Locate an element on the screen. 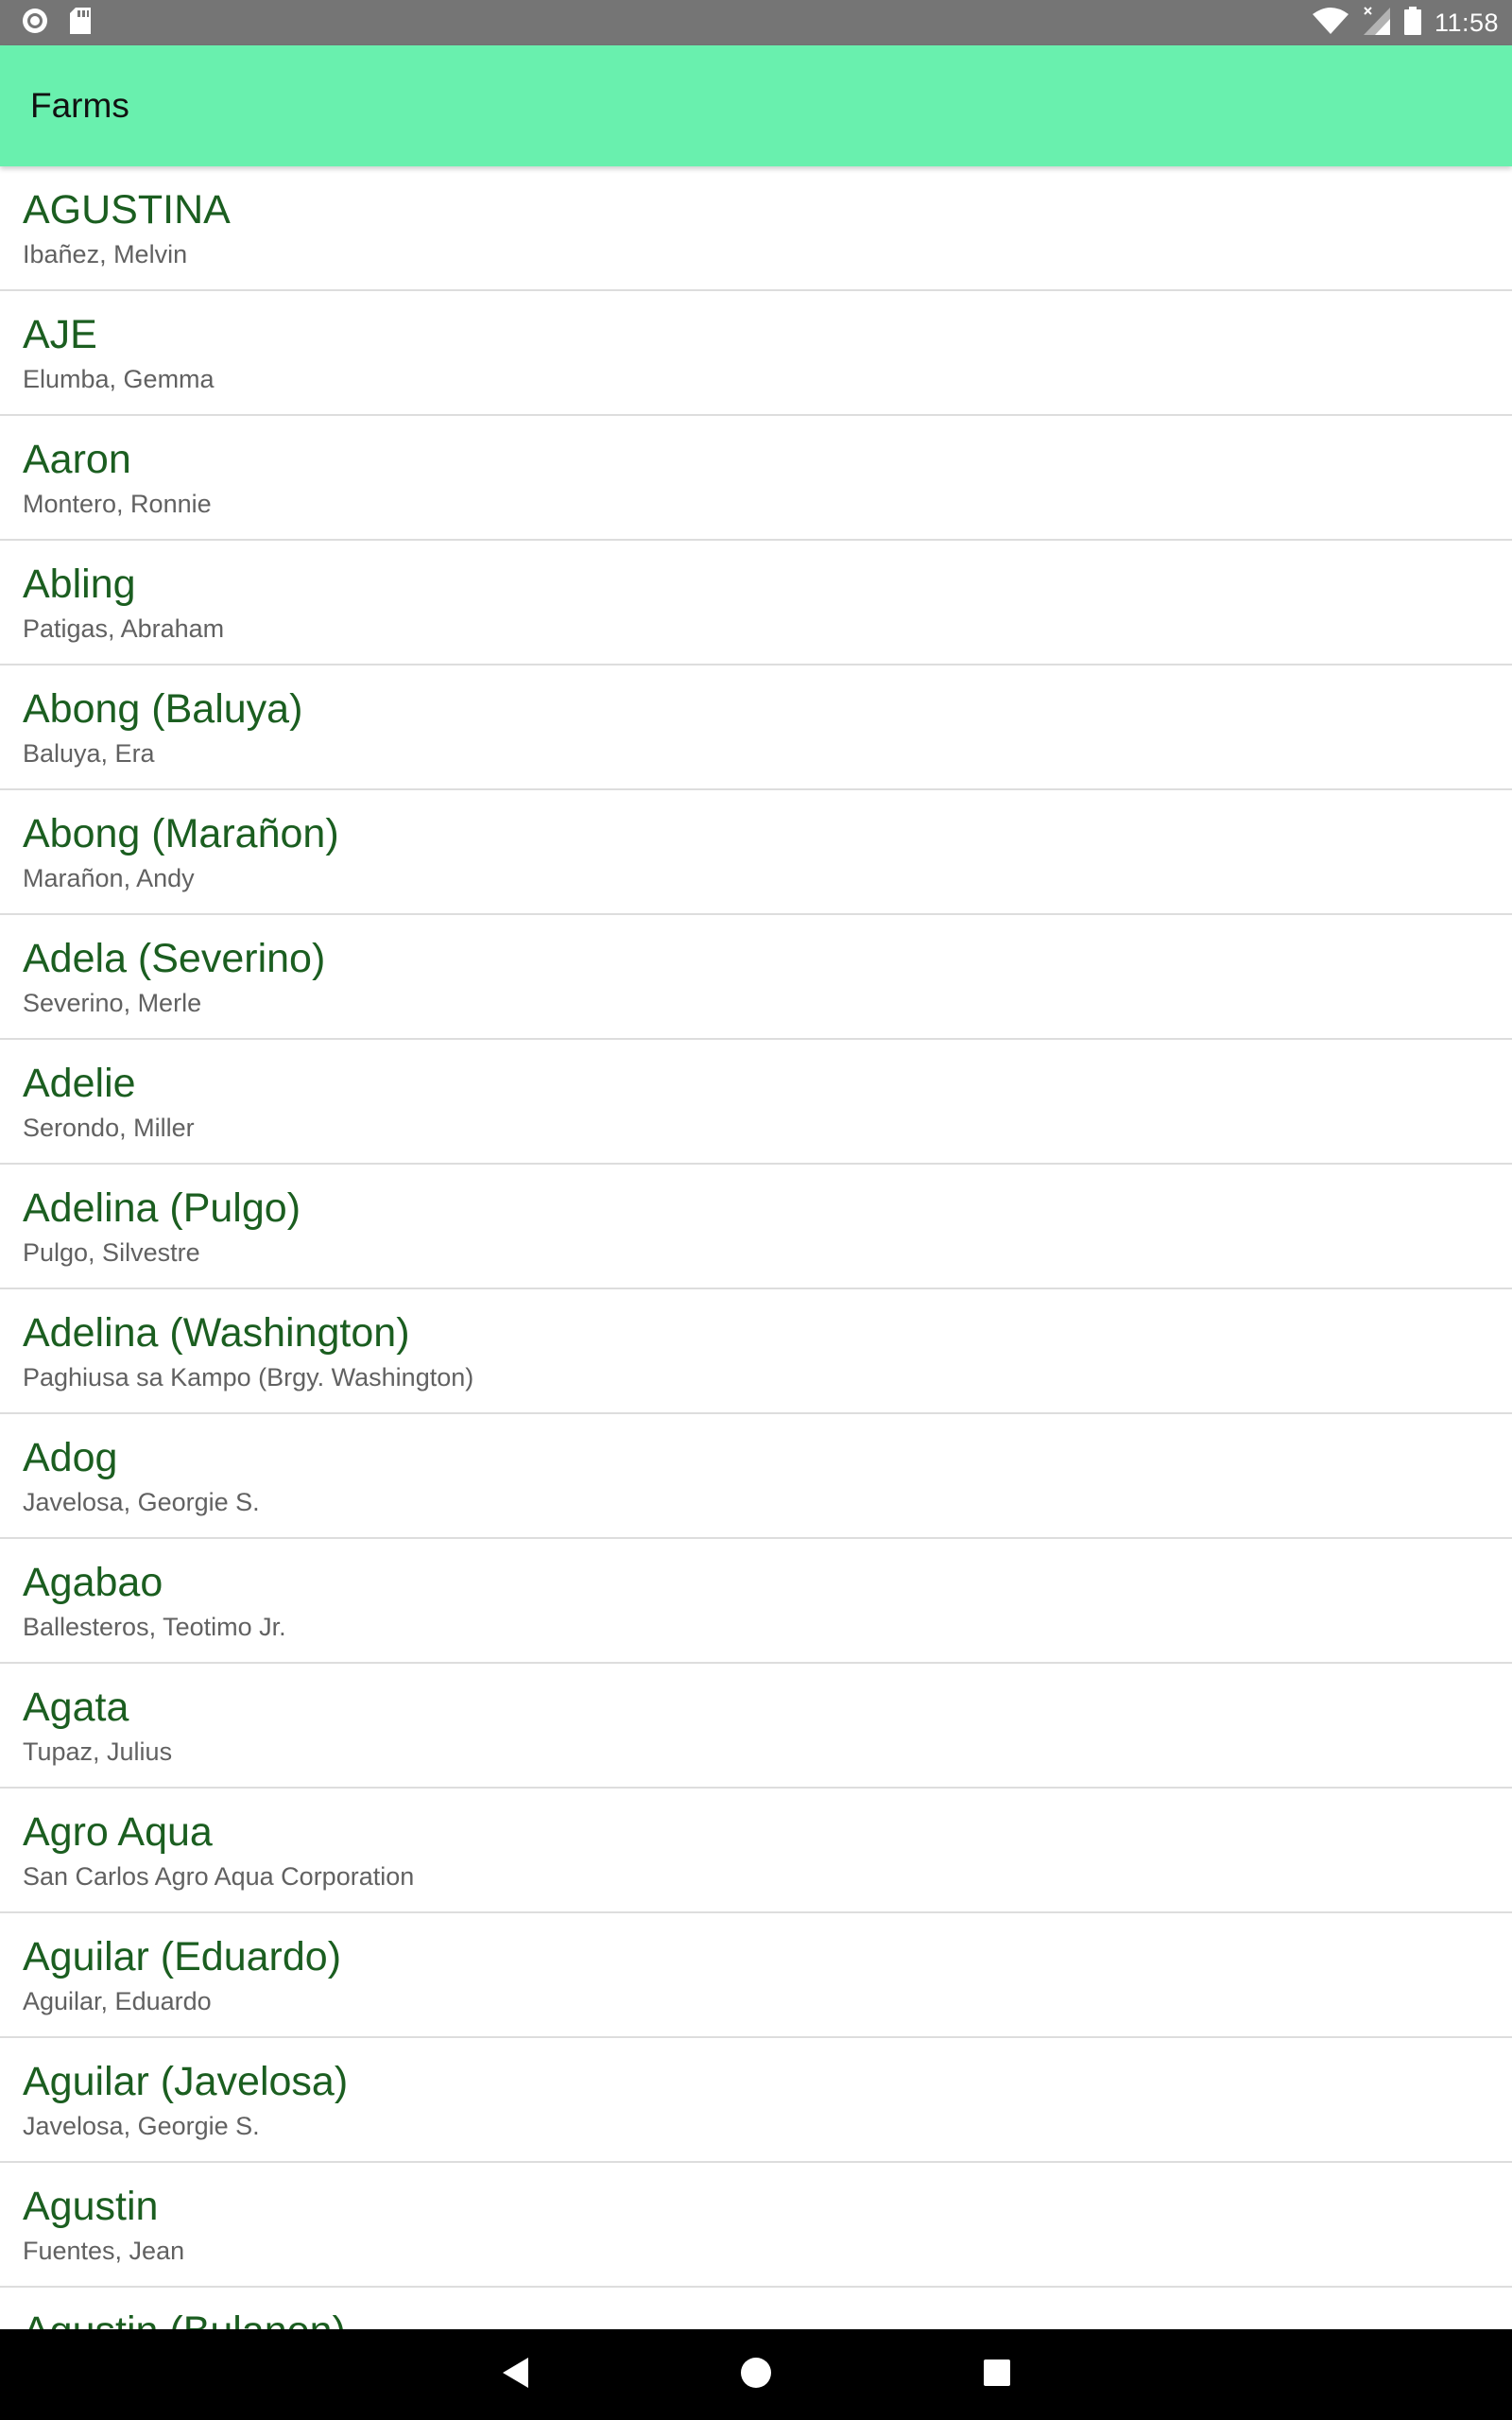  farm-name: Abong (Marañon) is located at coordinates (181, 833).